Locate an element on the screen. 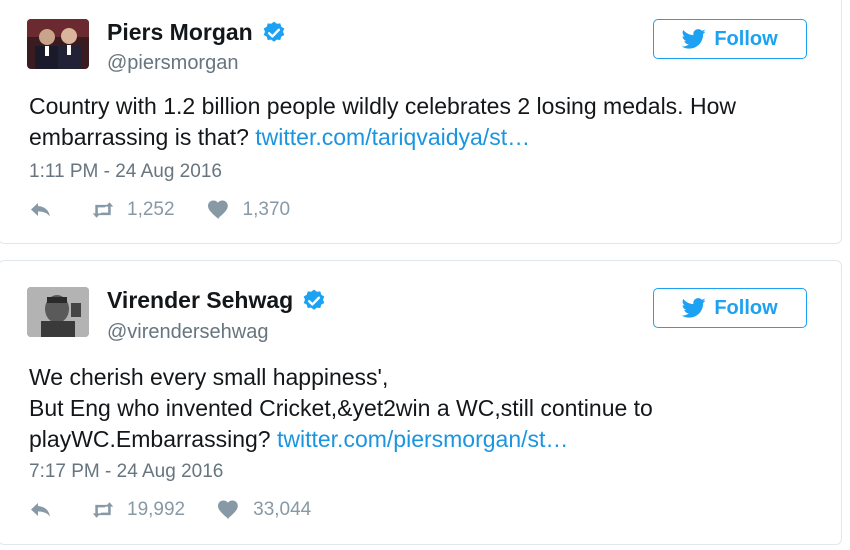 The height and width of the screenshot is (550, 850). tweet-actions: 19,992 33,044 is located at coordinates (170, 510).